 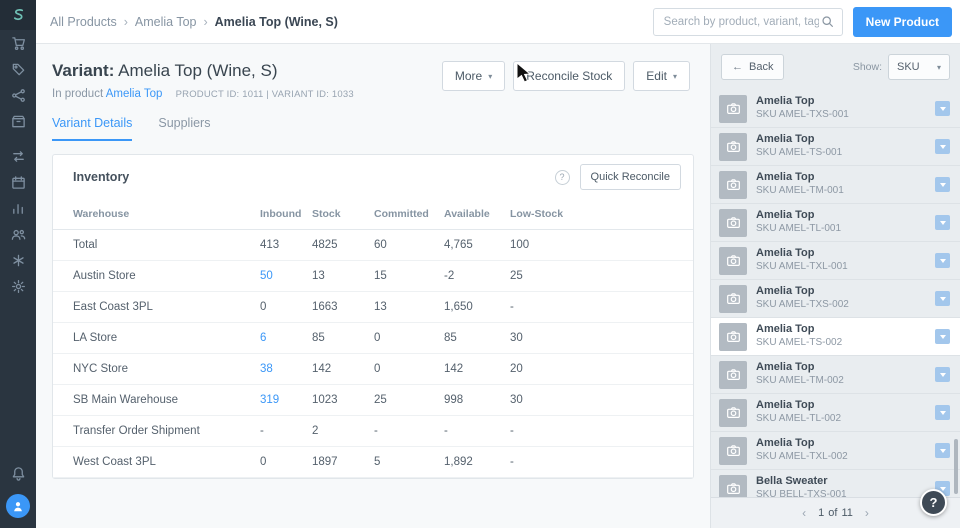 What do you see at coordinates (799, 153) in the screenshot?
I see `variant-item-sku: SKU AMEL-TS-001` at bounding box center [799, 153].